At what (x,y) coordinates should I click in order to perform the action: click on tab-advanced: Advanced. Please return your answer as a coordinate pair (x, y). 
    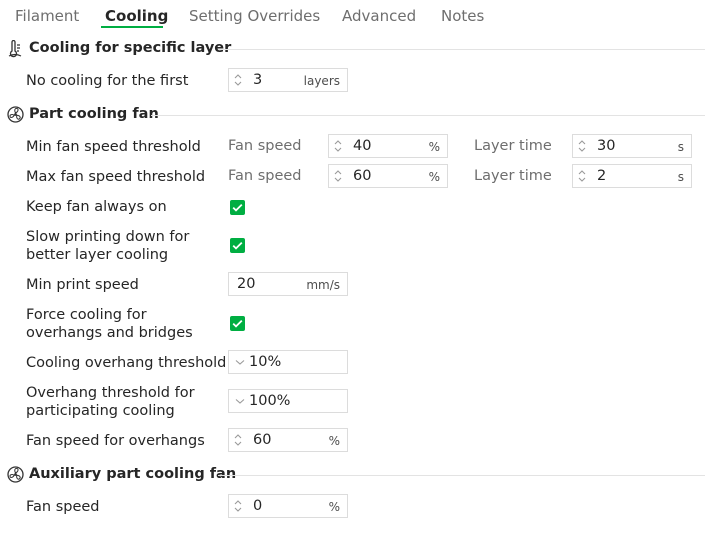
    Looking at the image, I should click on (379, 16).